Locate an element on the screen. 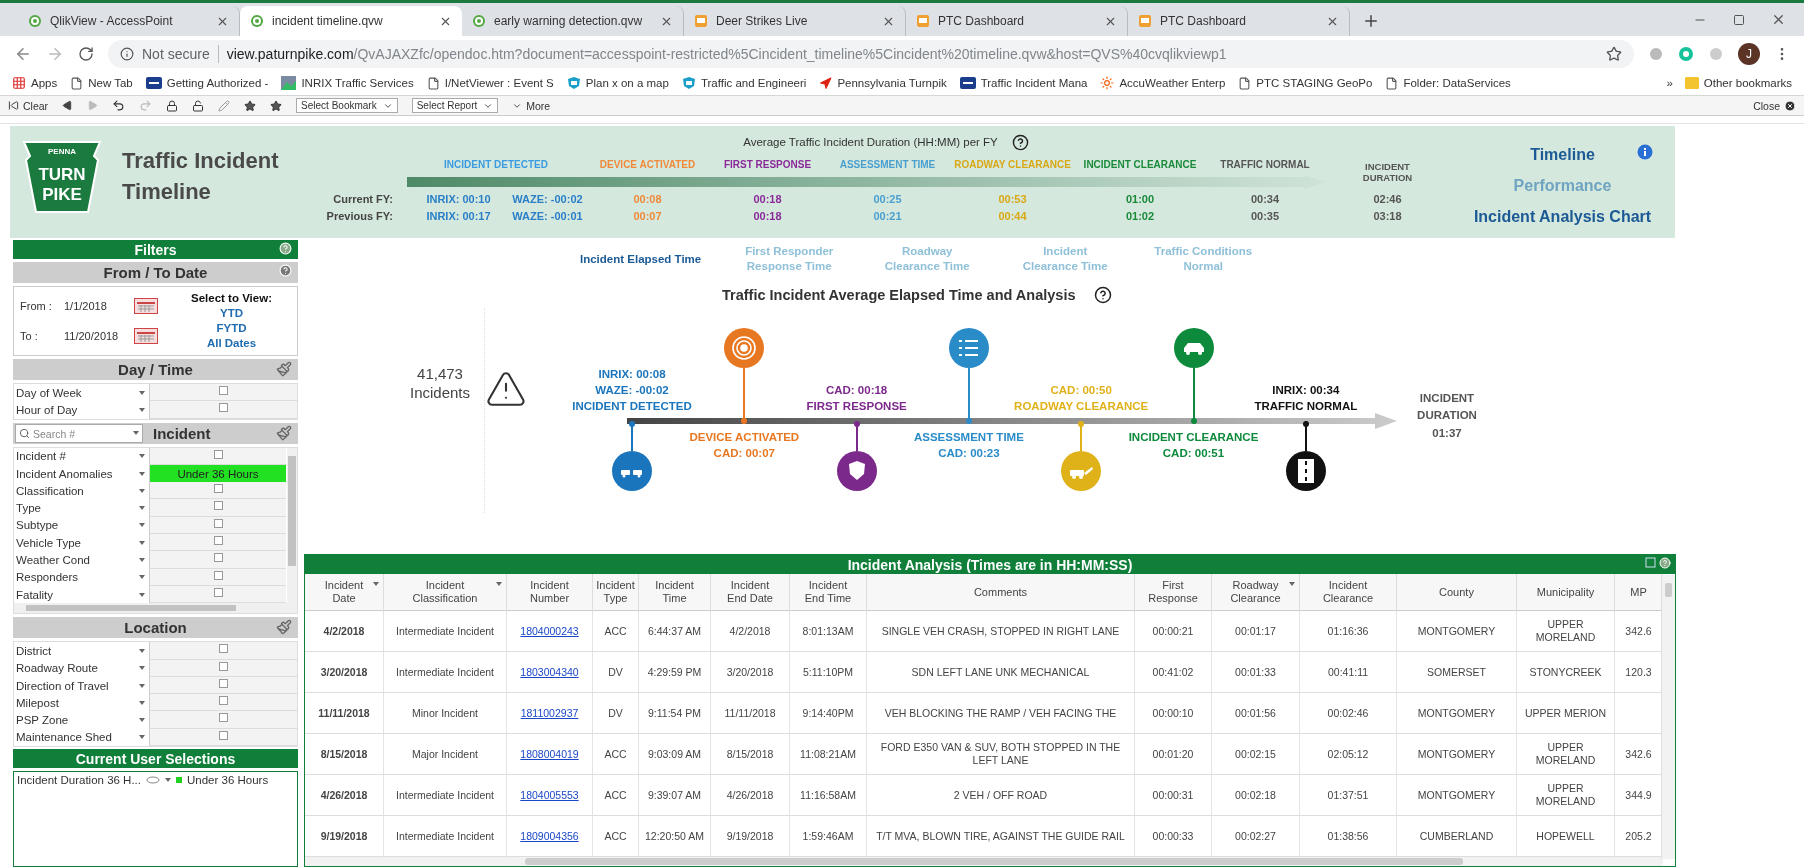 Image resolution: width=1804 pixels, height=867 pixels. column-header: Incident Time is located at coordinates (675, 592).